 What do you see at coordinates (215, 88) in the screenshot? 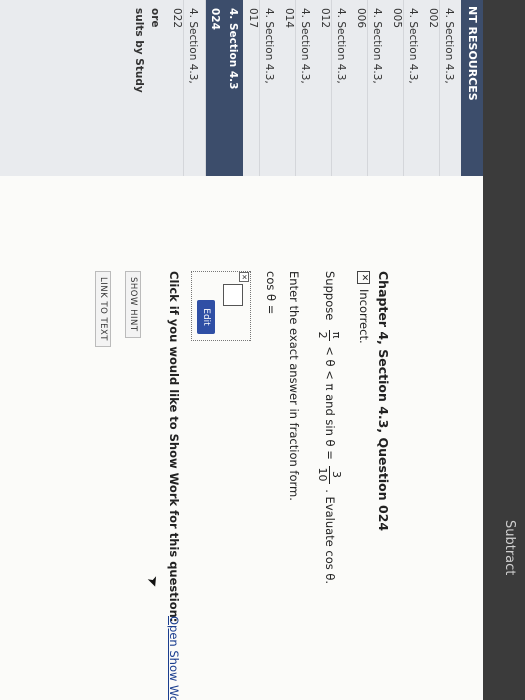
I see `sidebar-item-active-number: 024` at bounding box center [215, 88].